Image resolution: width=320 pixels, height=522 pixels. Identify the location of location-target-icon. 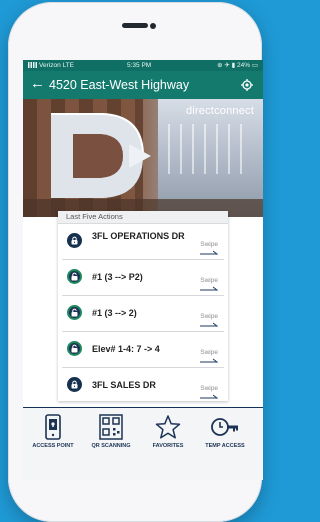
(247, 85).